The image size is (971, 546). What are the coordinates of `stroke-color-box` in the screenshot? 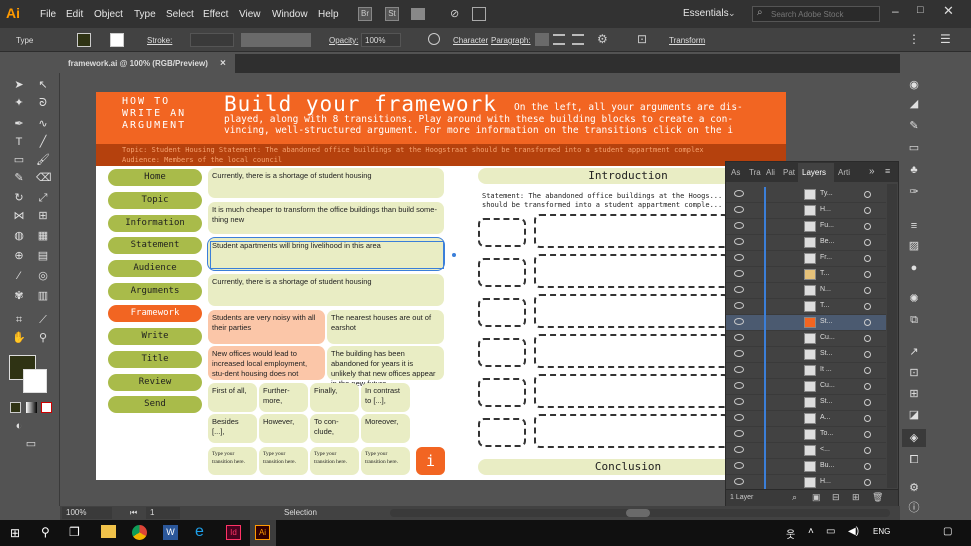 It's located at (35, 381).